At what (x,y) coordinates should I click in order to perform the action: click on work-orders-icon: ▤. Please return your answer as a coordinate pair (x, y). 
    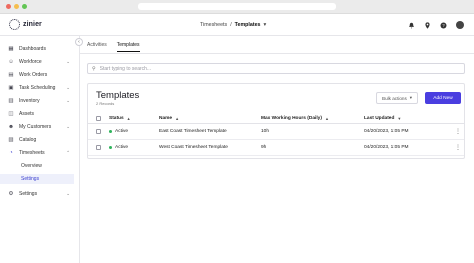
    Looking at the image, I should click on (11, 74).